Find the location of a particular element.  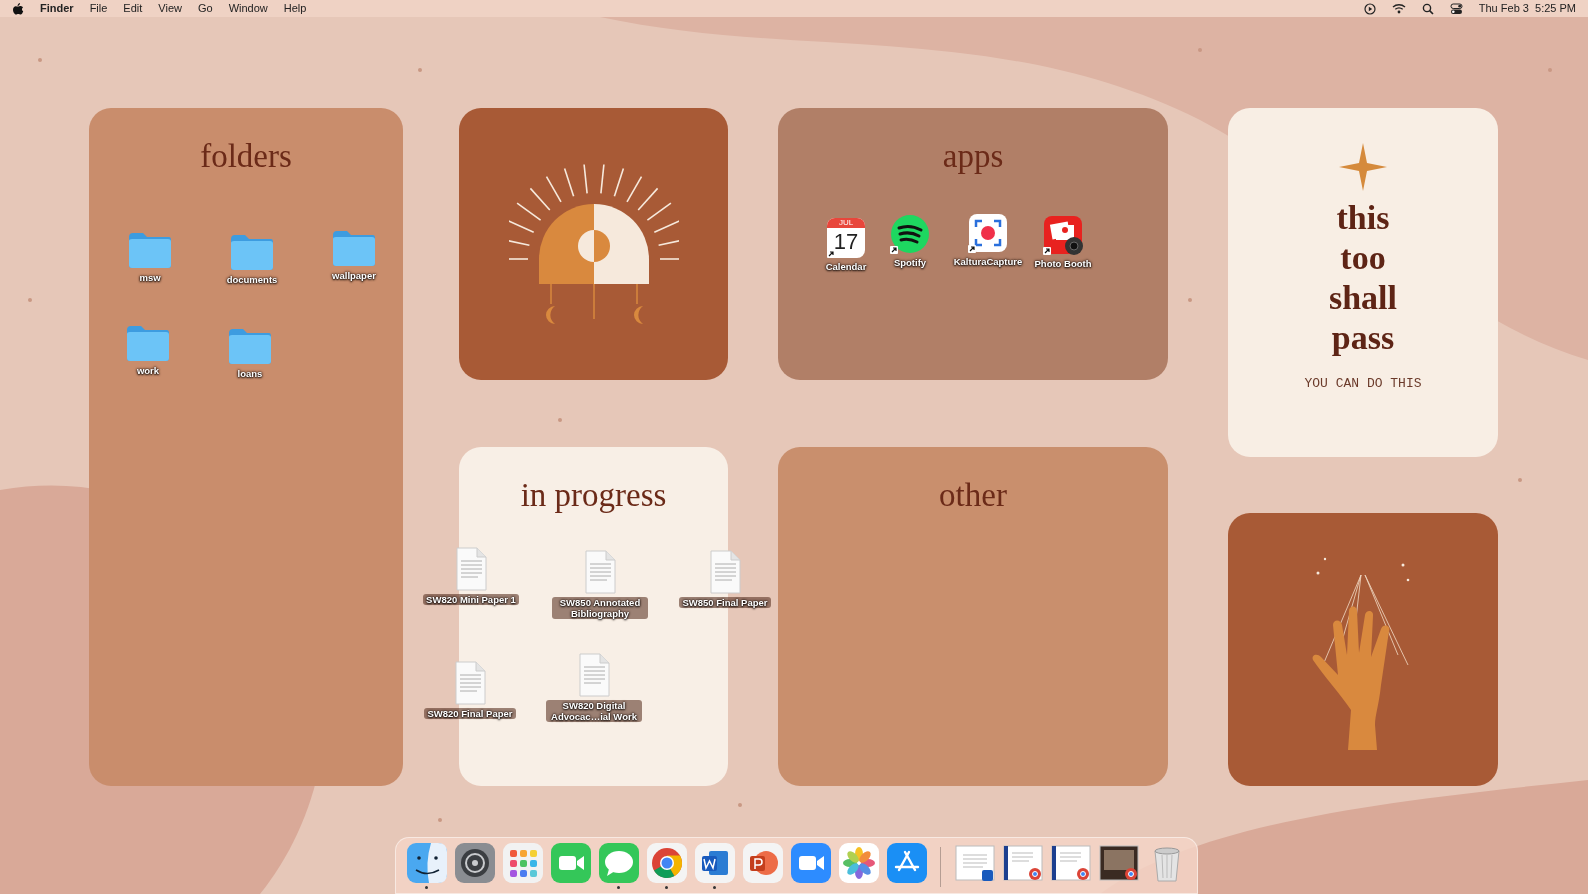

icon-label: documents is located at coordinates (252, 279).